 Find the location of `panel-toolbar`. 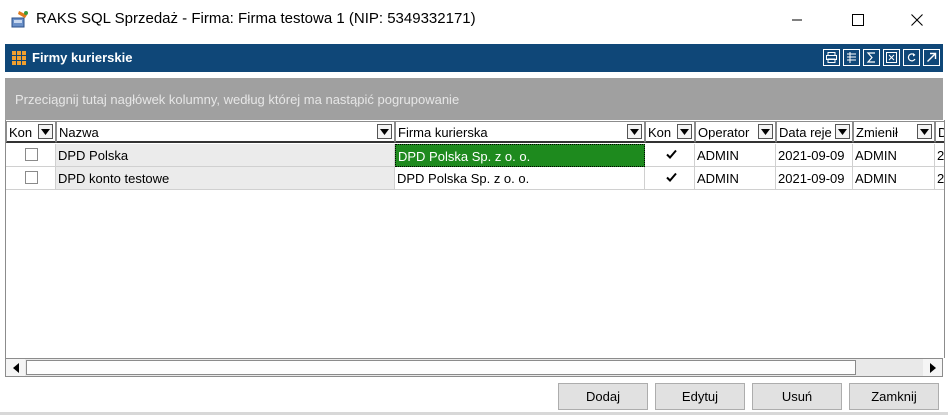

panel-toolbar is located at coordinates (881, 57).